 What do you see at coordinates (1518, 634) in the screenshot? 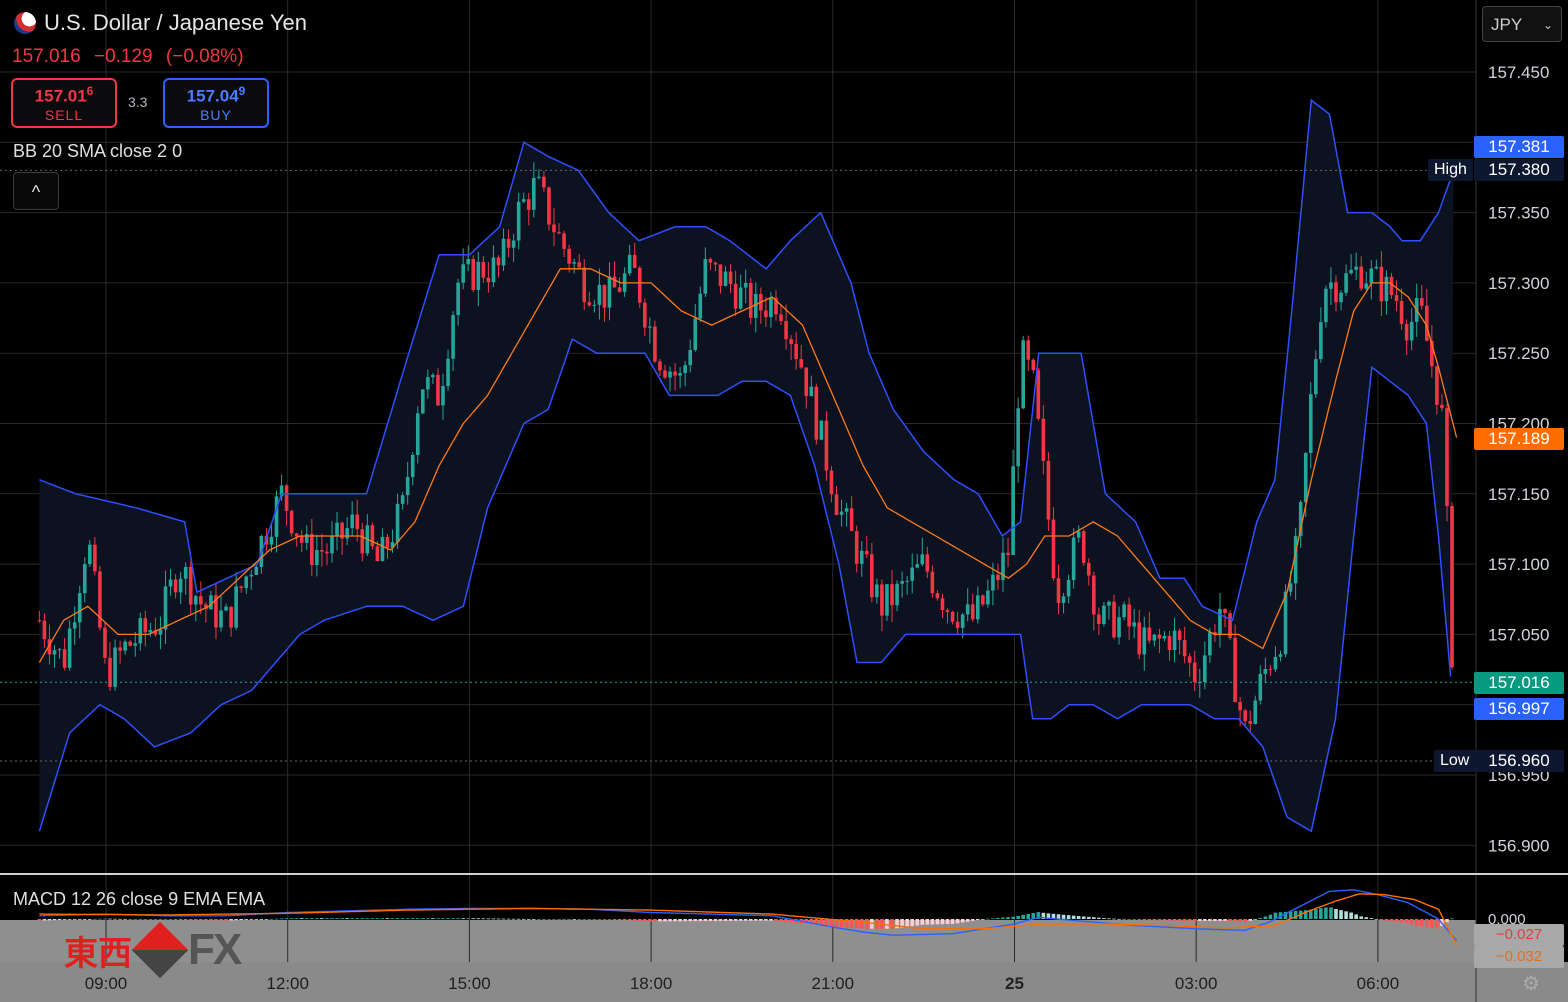
I see `price-tick-label: 157.050` at bounding box center [1518, 634].